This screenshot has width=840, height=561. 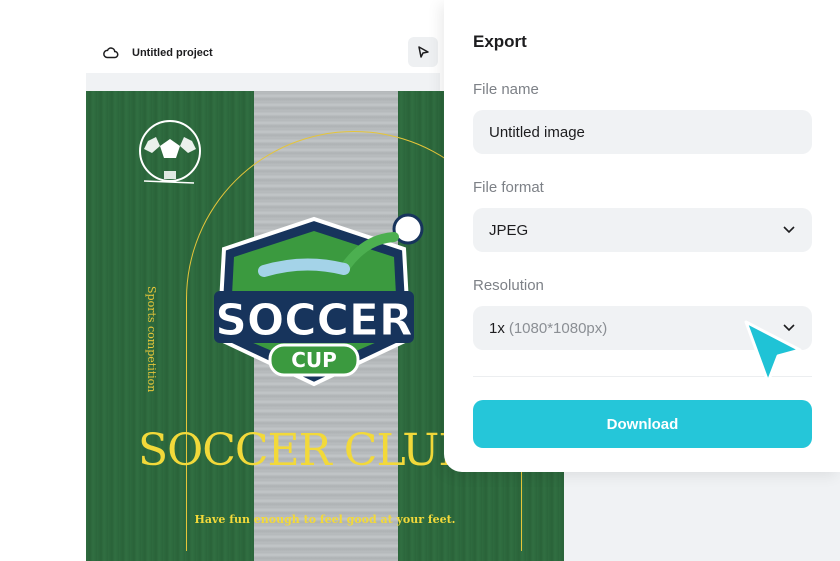 I want to click on canvas-padding, so click(x=263, y=82).